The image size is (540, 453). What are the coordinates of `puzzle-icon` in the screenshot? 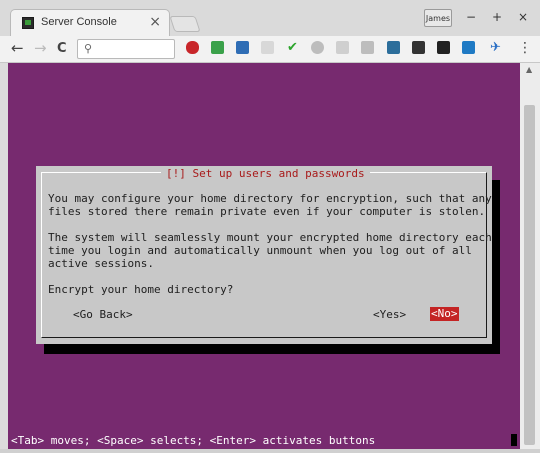 It's located at (267, 47).